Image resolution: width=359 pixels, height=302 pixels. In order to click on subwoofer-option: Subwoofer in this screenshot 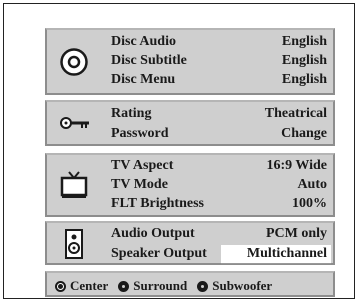, I will do `click(234, 286)`.